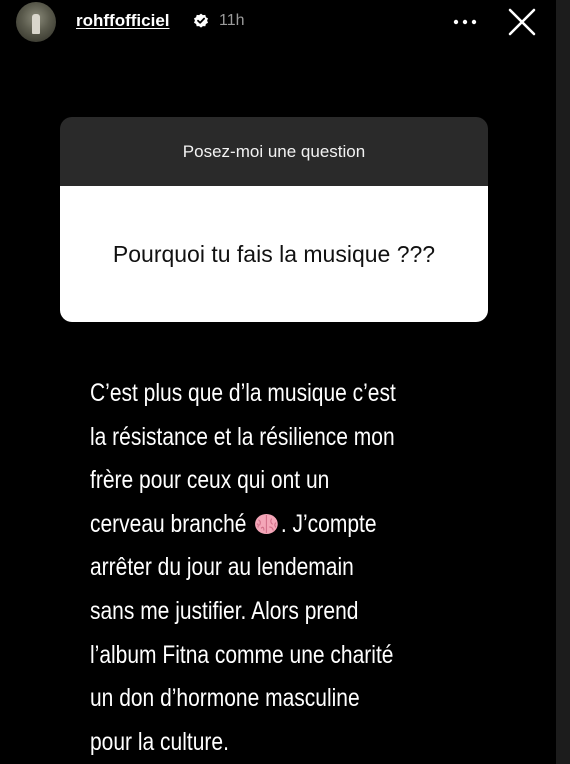  What do you see at coordinates (123, 21) in the screenshot?
I see `username-link: rohffofficiel` at bounding box center [123, 21].